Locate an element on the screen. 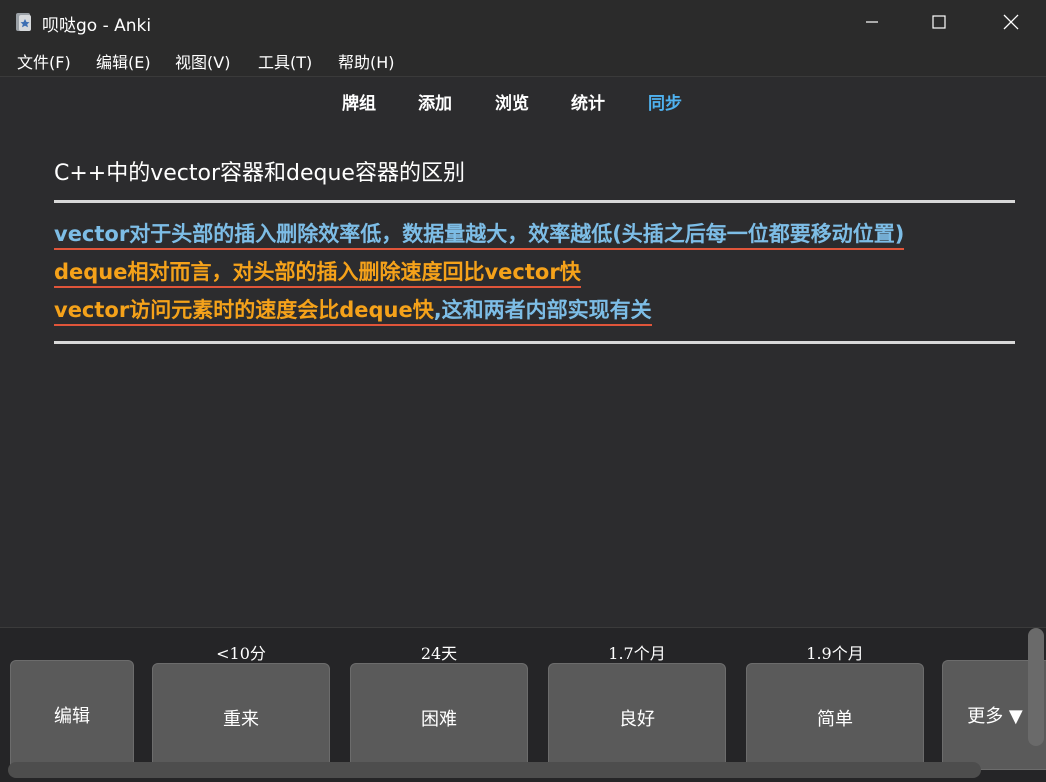 The image size is (1046, 782). interval-easy: 1.9个月 is located at coordinates (835, 653).